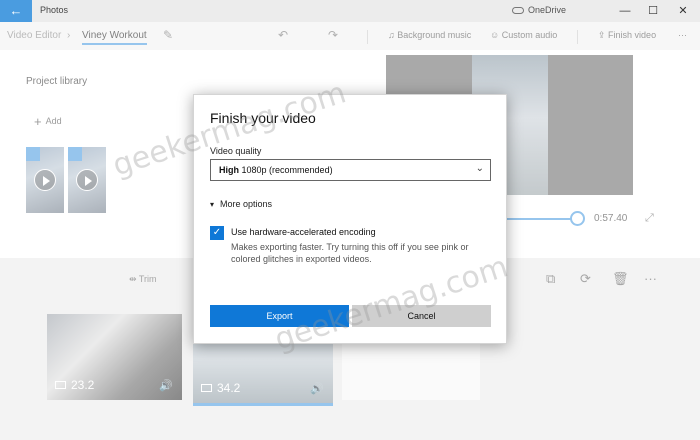  I want to click on back-button: ←, so click(16, 11).